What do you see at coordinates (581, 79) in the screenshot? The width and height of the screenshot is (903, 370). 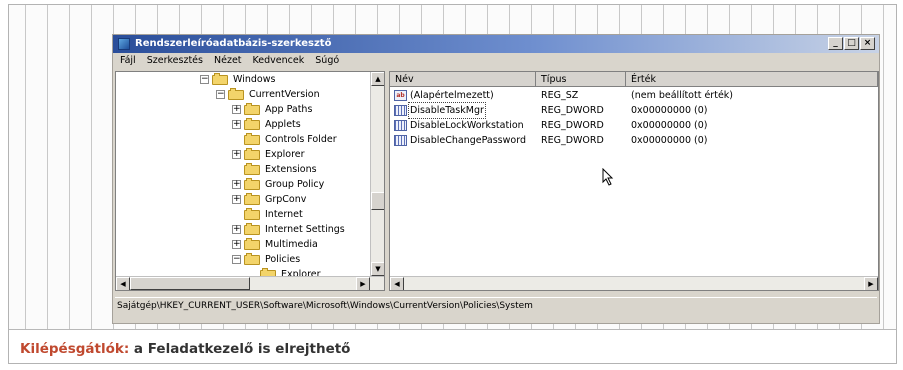 I see `column-header-type: Típus` at bounding box center [581, 79].